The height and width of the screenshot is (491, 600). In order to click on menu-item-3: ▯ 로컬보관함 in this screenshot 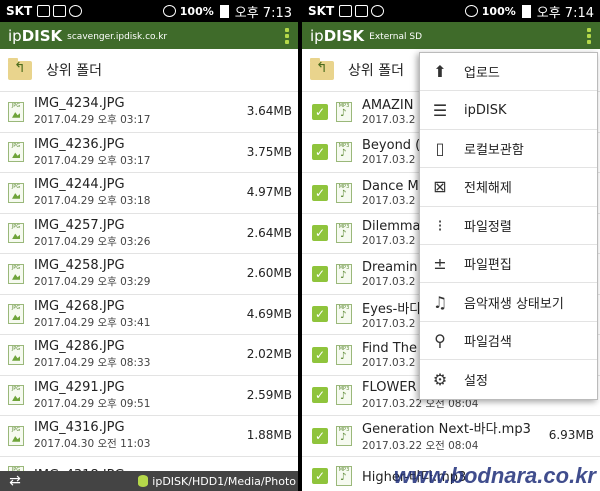, I will do `click(508, 149)`.